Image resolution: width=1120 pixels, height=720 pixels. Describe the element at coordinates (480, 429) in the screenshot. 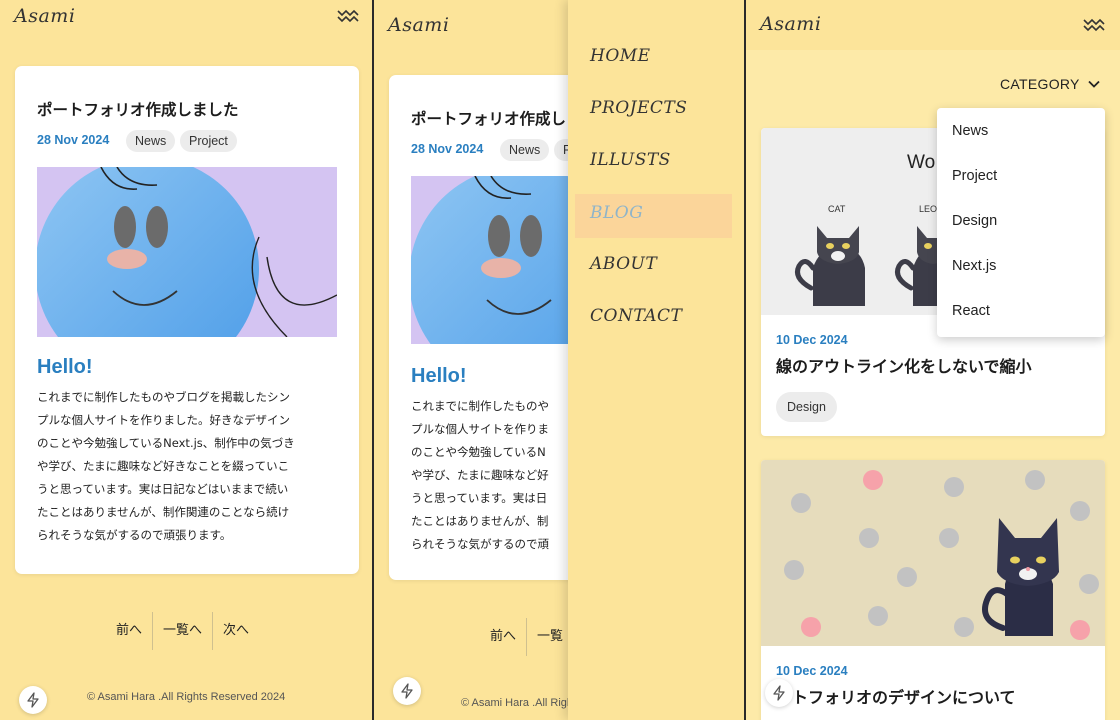

I see `article-body-line: プルな個人サイトを作りま` at that location.